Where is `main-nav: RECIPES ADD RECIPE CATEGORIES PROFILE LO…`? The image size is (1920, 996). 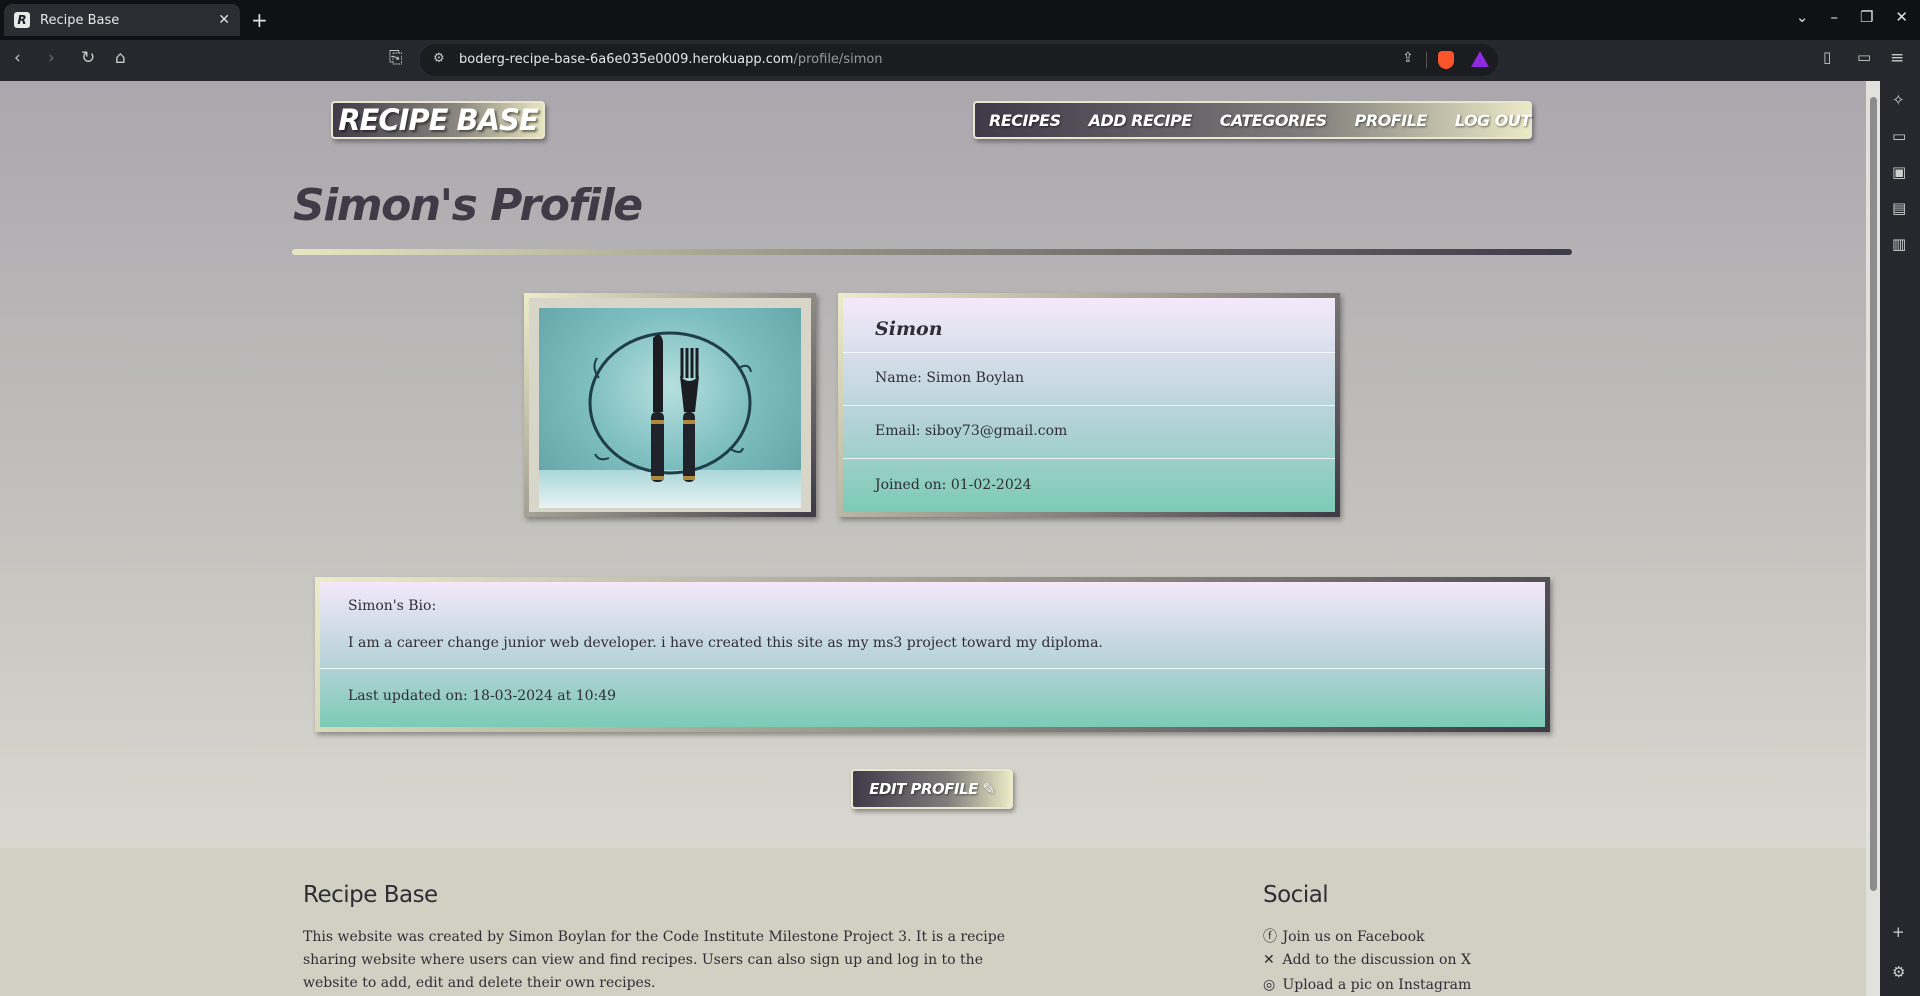
main-nav: RECIPES ADD RECIPE CATEGORIES PROFILE LO… is located at coordinates (1252, 120).